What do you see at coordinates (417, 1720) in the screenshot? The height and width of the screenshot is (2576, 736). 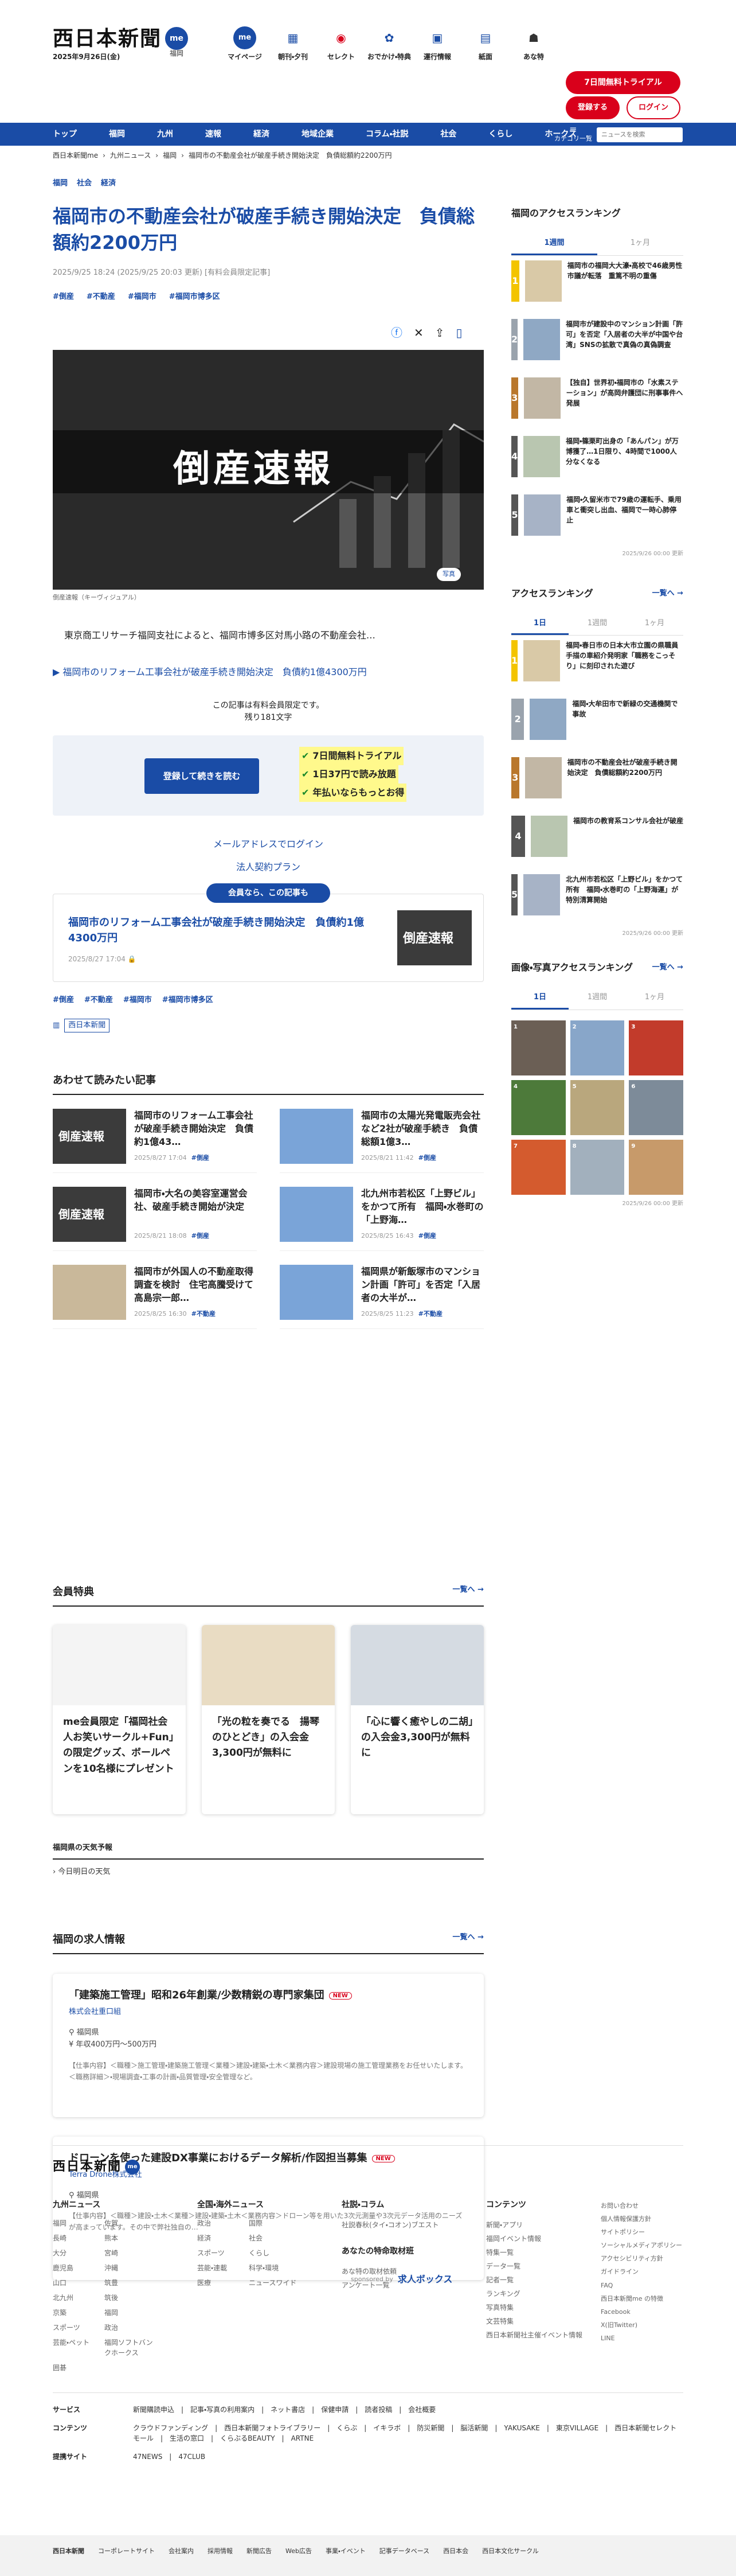 I see `member-card: 「心に響く癒やしの二胡」の入会金3,300円が無料に` at bounding box center [417, 1720].